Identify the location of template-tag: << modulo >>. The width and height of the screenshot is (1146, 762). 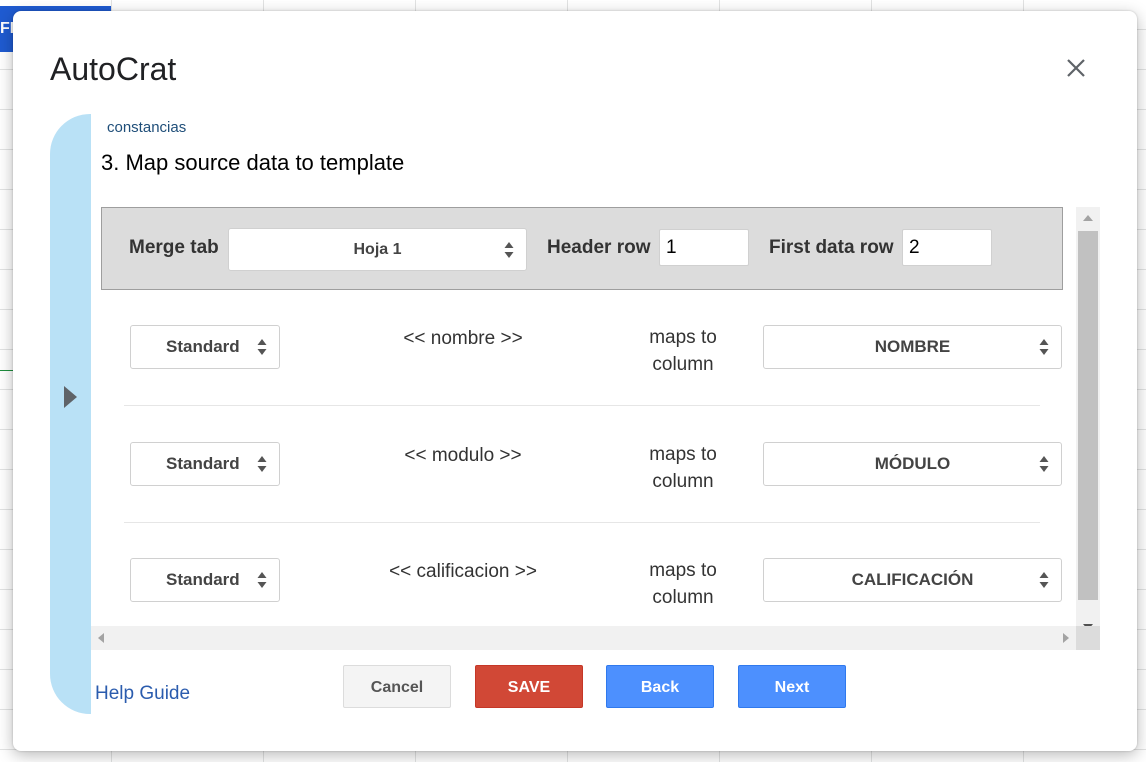
(463, 455).